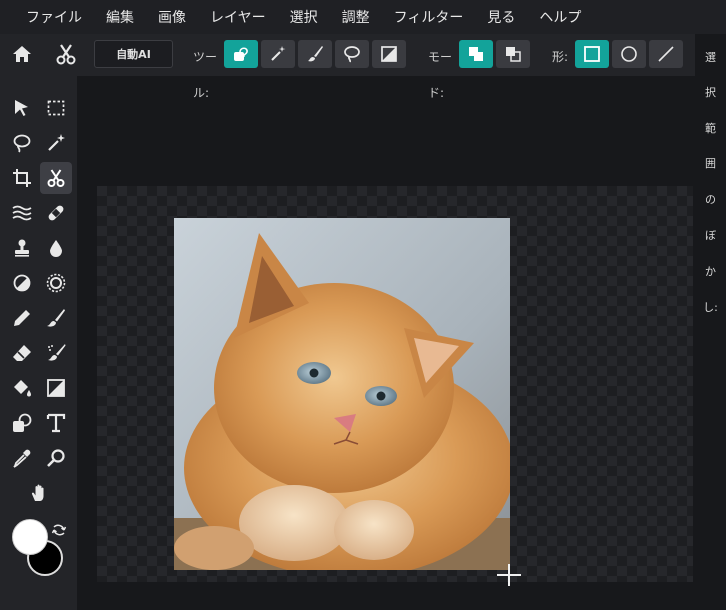  Describe the element at coordinates (710, 307) in the screenshot. I see `feather-label-char: し:` at that location.